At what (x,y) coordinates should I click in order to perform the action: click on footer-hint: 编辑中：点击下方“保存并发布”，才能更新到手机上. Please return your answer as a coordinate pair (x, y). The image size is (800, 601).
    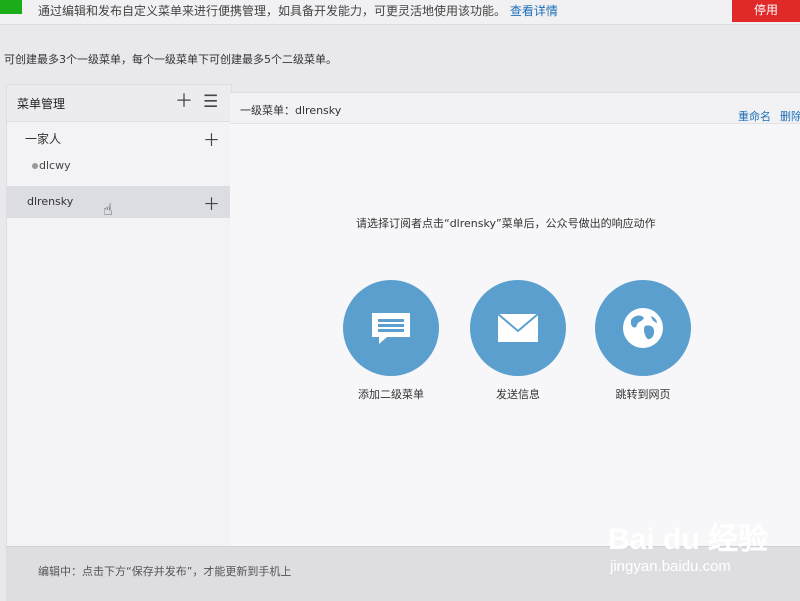
    Looking at the image, I should click on (165, 571).